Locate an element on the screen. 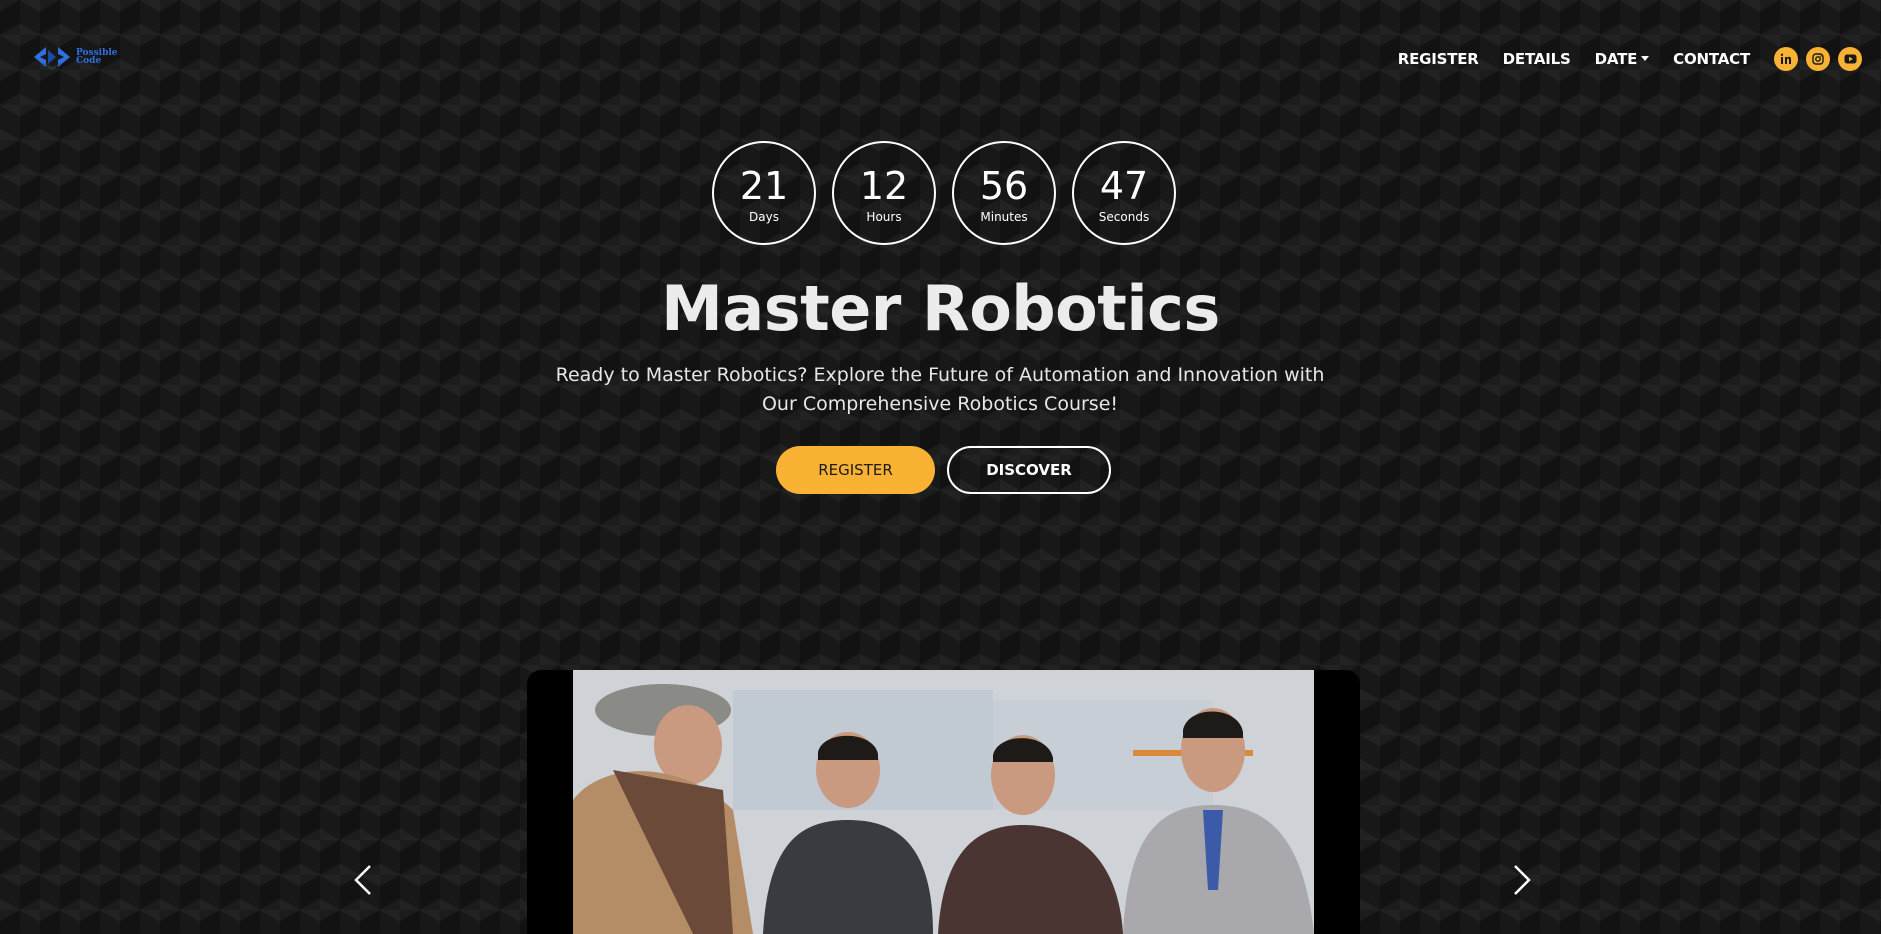 The image size is (1881, 934). countdown-value: 47 is located at coordinates (1124, 186).